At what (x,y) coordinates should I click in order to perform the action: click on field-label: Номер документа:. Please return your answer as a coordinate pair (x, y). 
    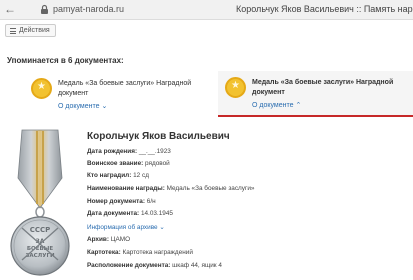
    Looking at the image, I should click on (116, 201).